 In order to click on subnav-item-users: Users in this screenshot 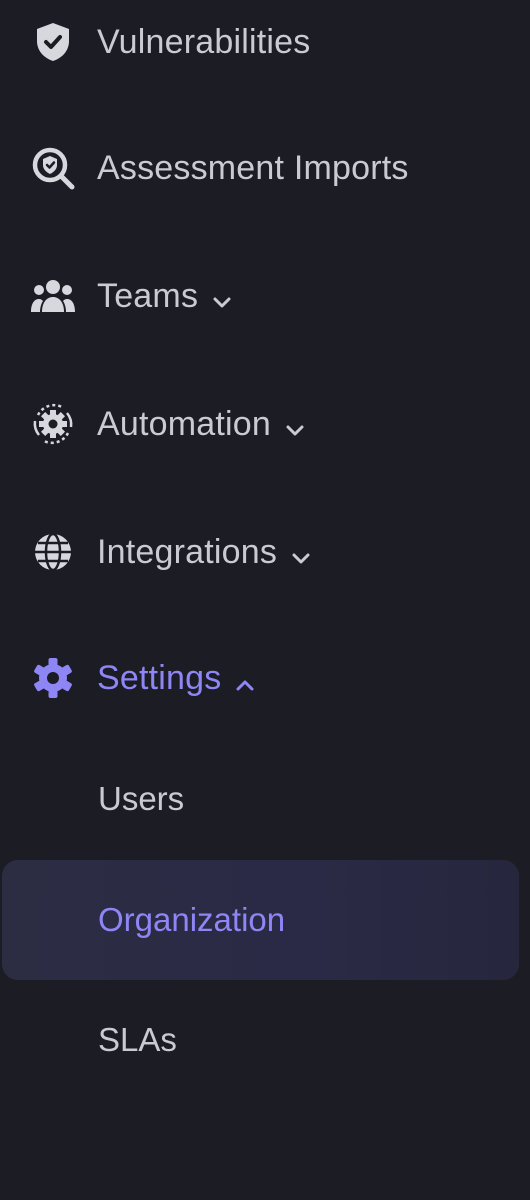, I will do `click(265, 799)`.